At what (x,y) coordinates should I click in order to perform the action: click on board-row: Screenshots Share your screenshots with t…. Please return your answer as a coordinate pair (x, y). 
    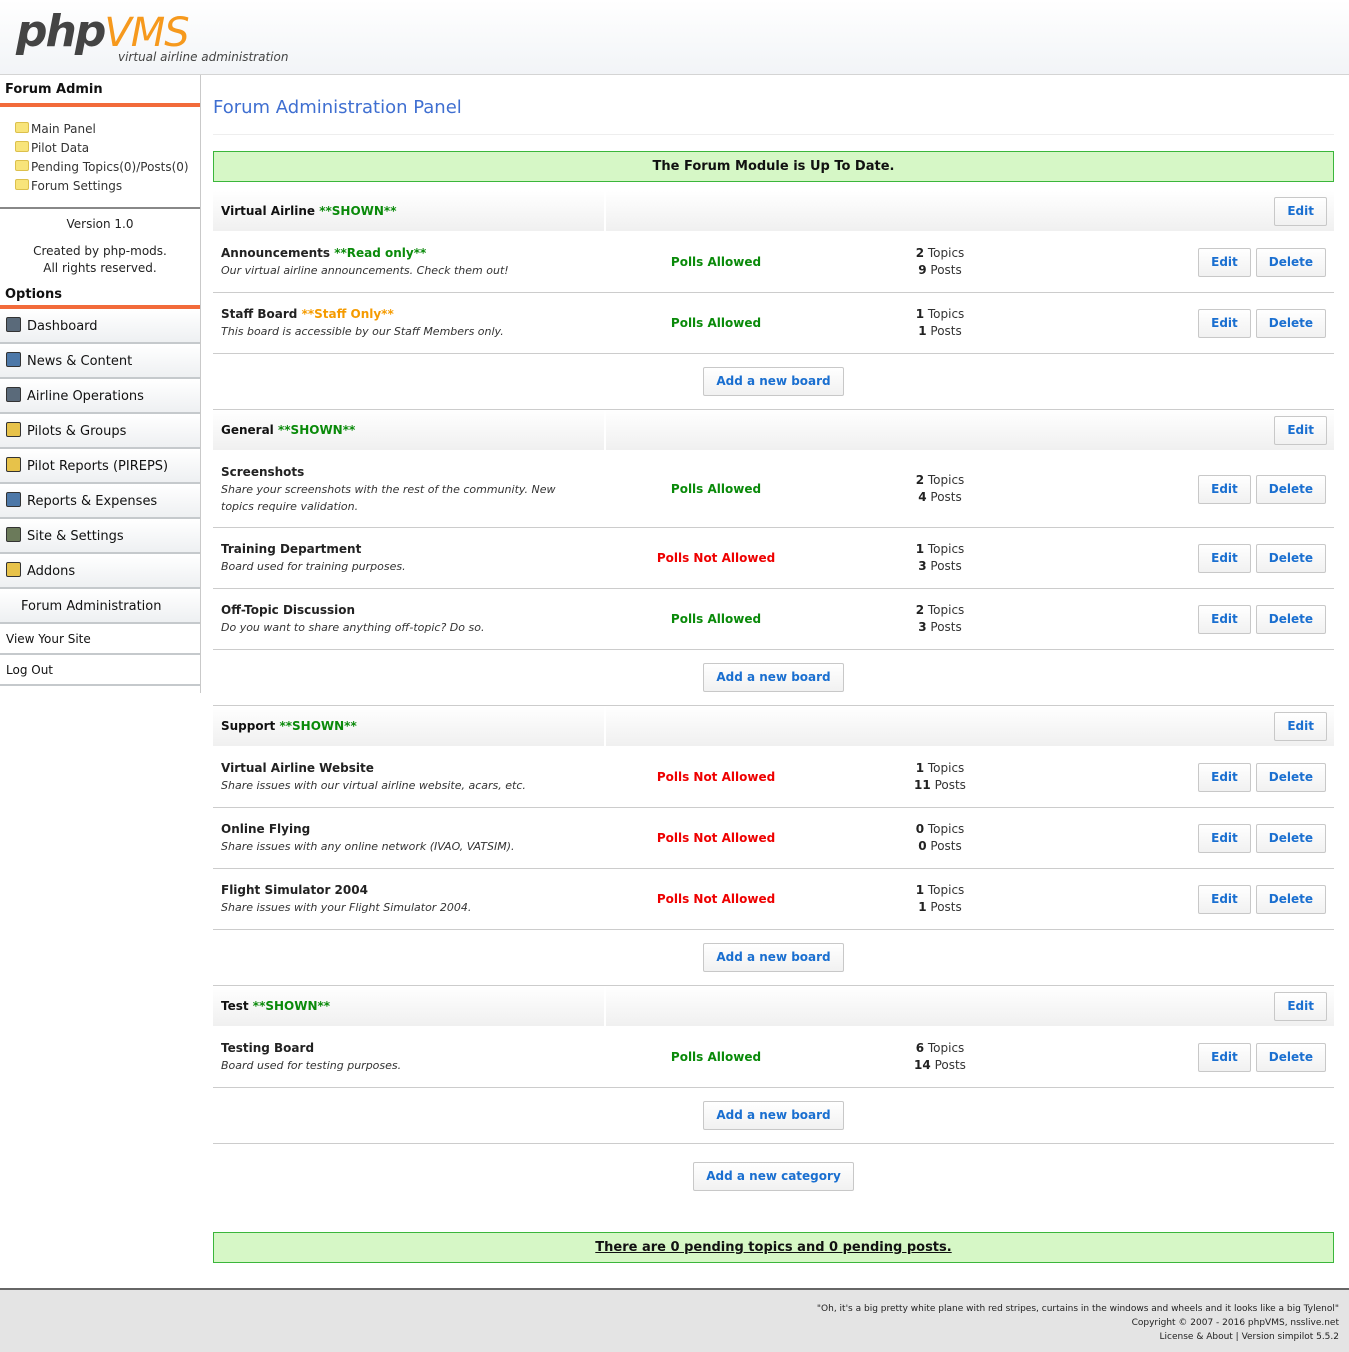
    Looking at the image, I should click on (773, 489).